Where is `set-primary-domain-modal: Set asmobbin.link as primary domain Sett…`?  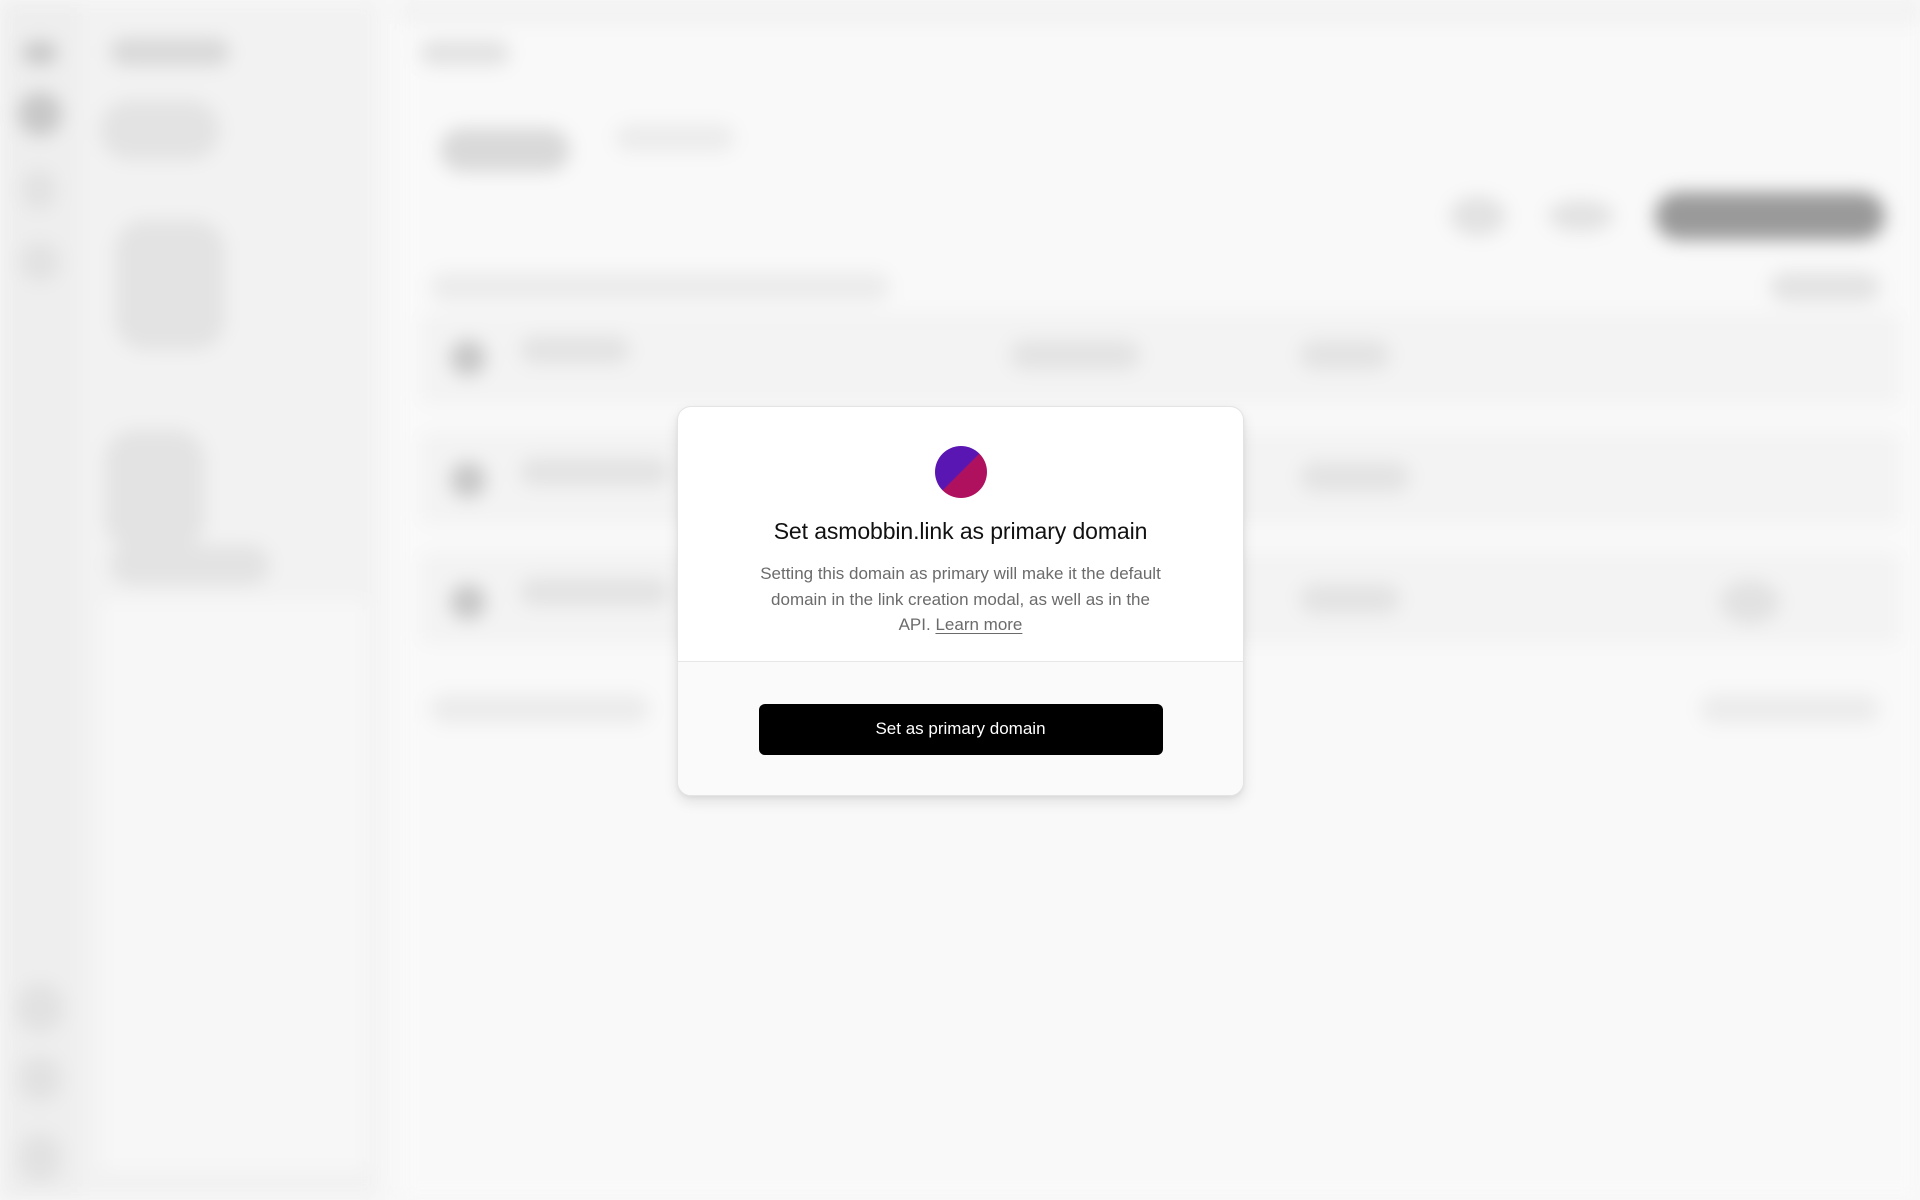 set-primary-domain-modal: Set asmobbin.link as primary domain Sett… is located at coordinates (960, 601).